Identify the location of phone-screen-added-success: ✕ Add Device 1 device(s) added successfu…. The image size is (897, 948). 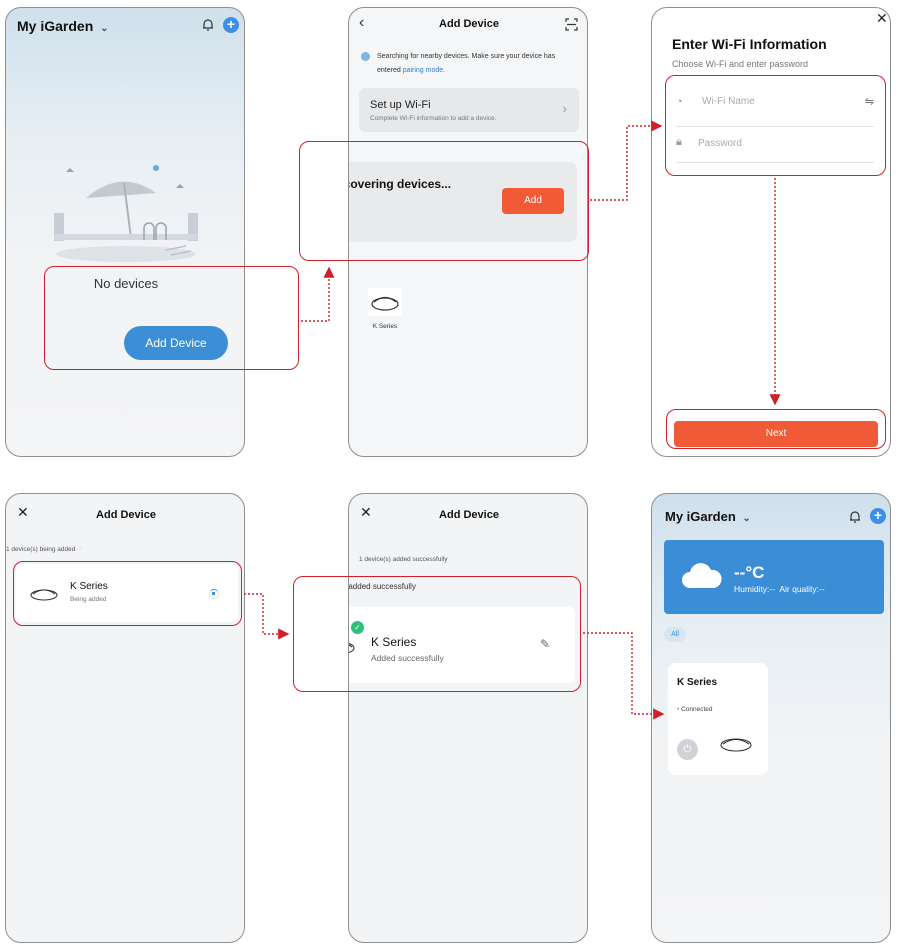
(468, 718).